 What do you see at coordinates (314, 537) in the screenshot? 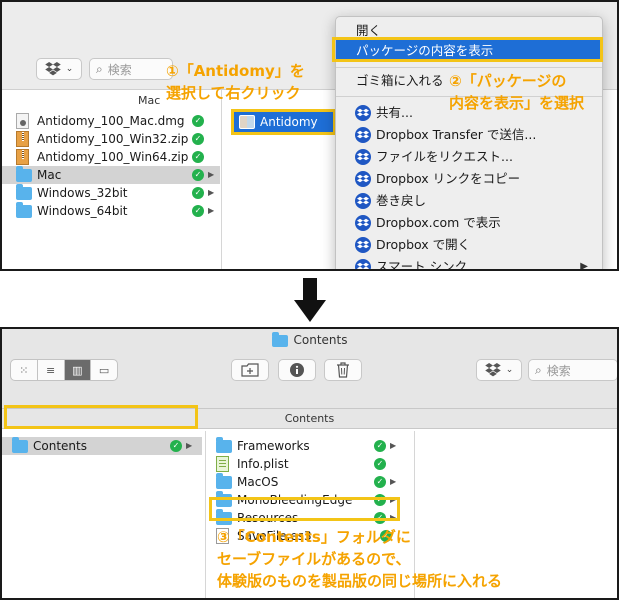
I see `callout-step3-line1: ③「Contents」フォルダに` at bounding box center [314, 537].